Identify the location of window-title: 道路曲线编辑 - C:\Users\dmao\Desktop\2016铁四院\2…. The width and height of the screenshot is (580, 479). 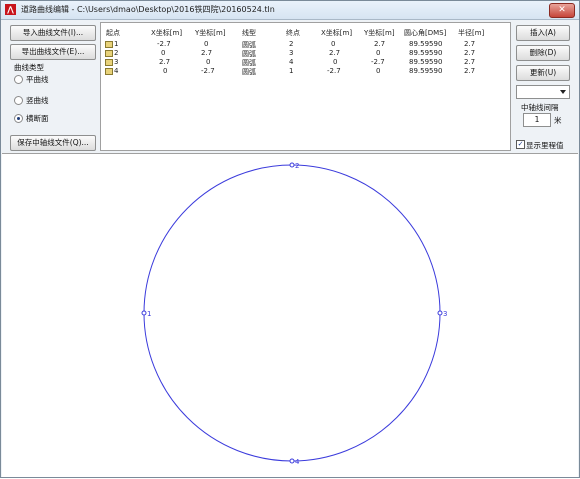
(148, 9).